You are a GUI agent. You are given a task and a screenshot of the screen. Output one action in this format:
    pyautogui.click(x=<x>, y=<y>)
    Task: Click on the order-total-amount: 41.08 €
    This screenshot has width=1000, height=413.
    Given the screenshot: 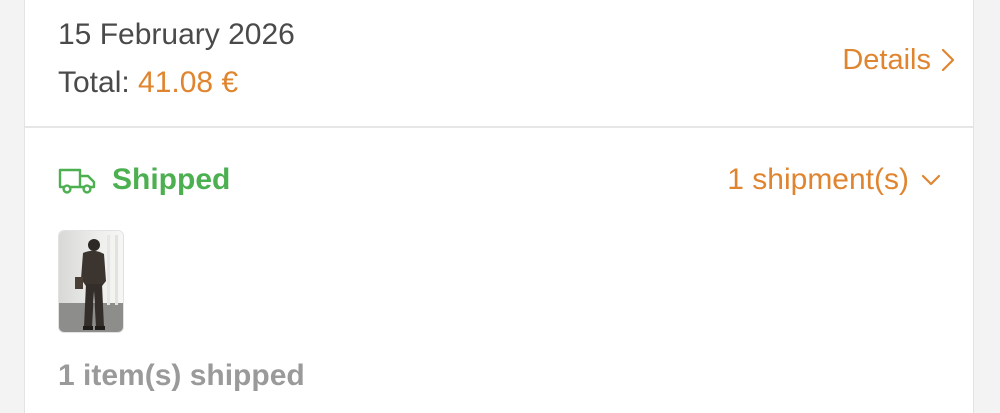 What is the action you would take?
    pyautogui.click(x=188, y=82)
    